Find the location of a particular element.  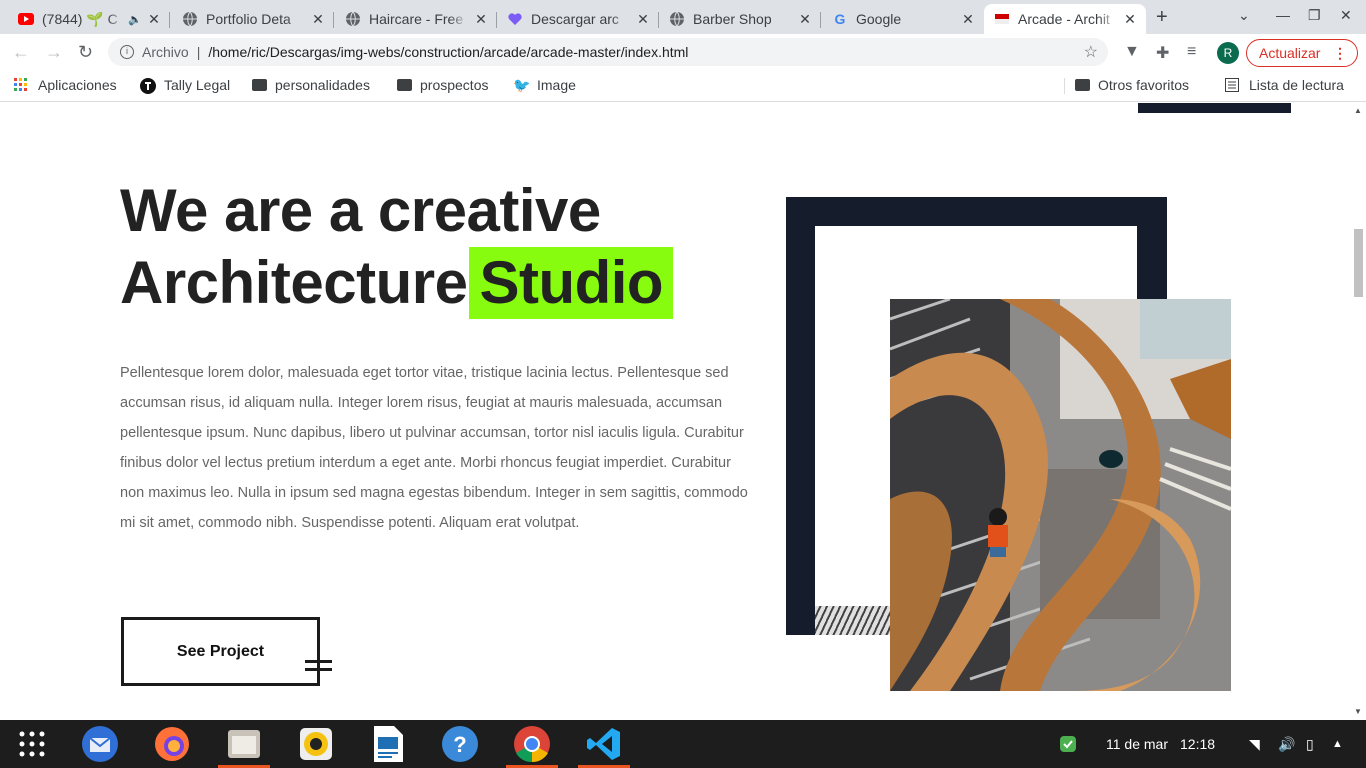

extensions-puzzle-icon: ✚ is located at coordinates (1162, 53).